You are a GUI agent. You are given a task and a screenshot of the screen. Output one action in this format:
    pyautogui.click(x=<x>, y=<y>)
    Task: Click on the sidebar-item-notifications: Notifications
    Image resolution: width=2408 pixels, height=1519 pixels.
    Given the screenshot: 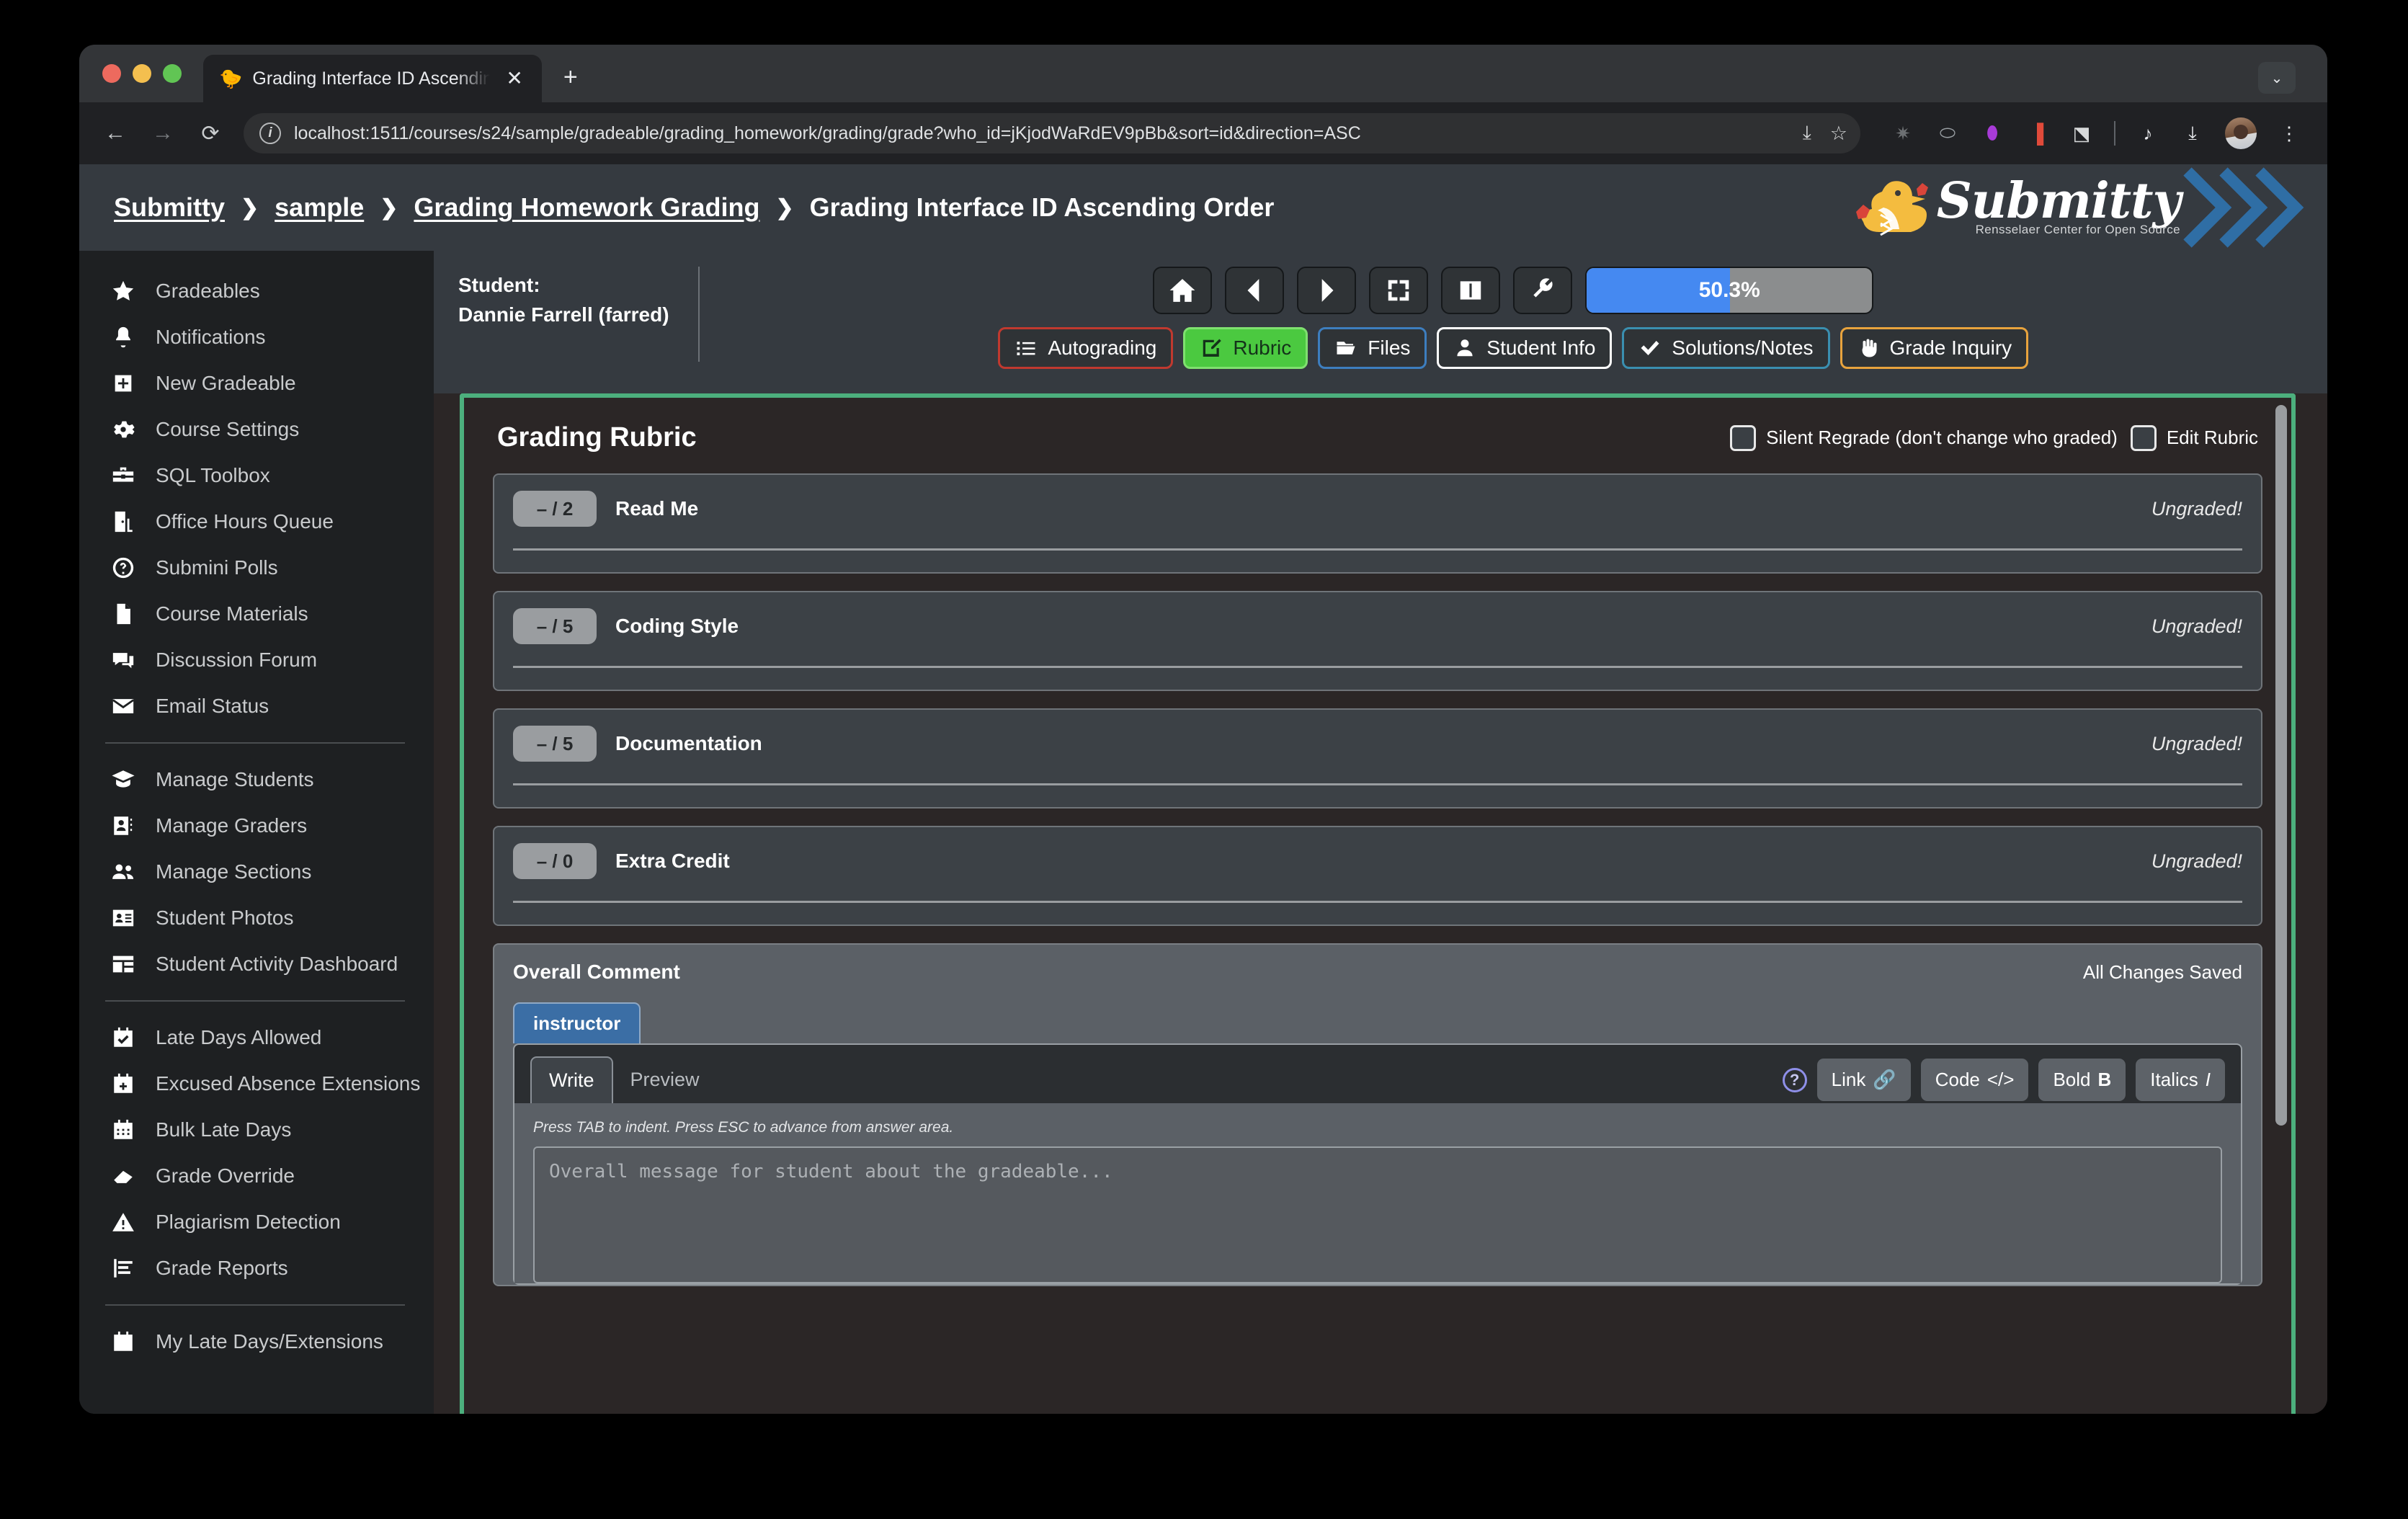 What is the action you would take?
    pyautogui.click(x=256, y=337)
    